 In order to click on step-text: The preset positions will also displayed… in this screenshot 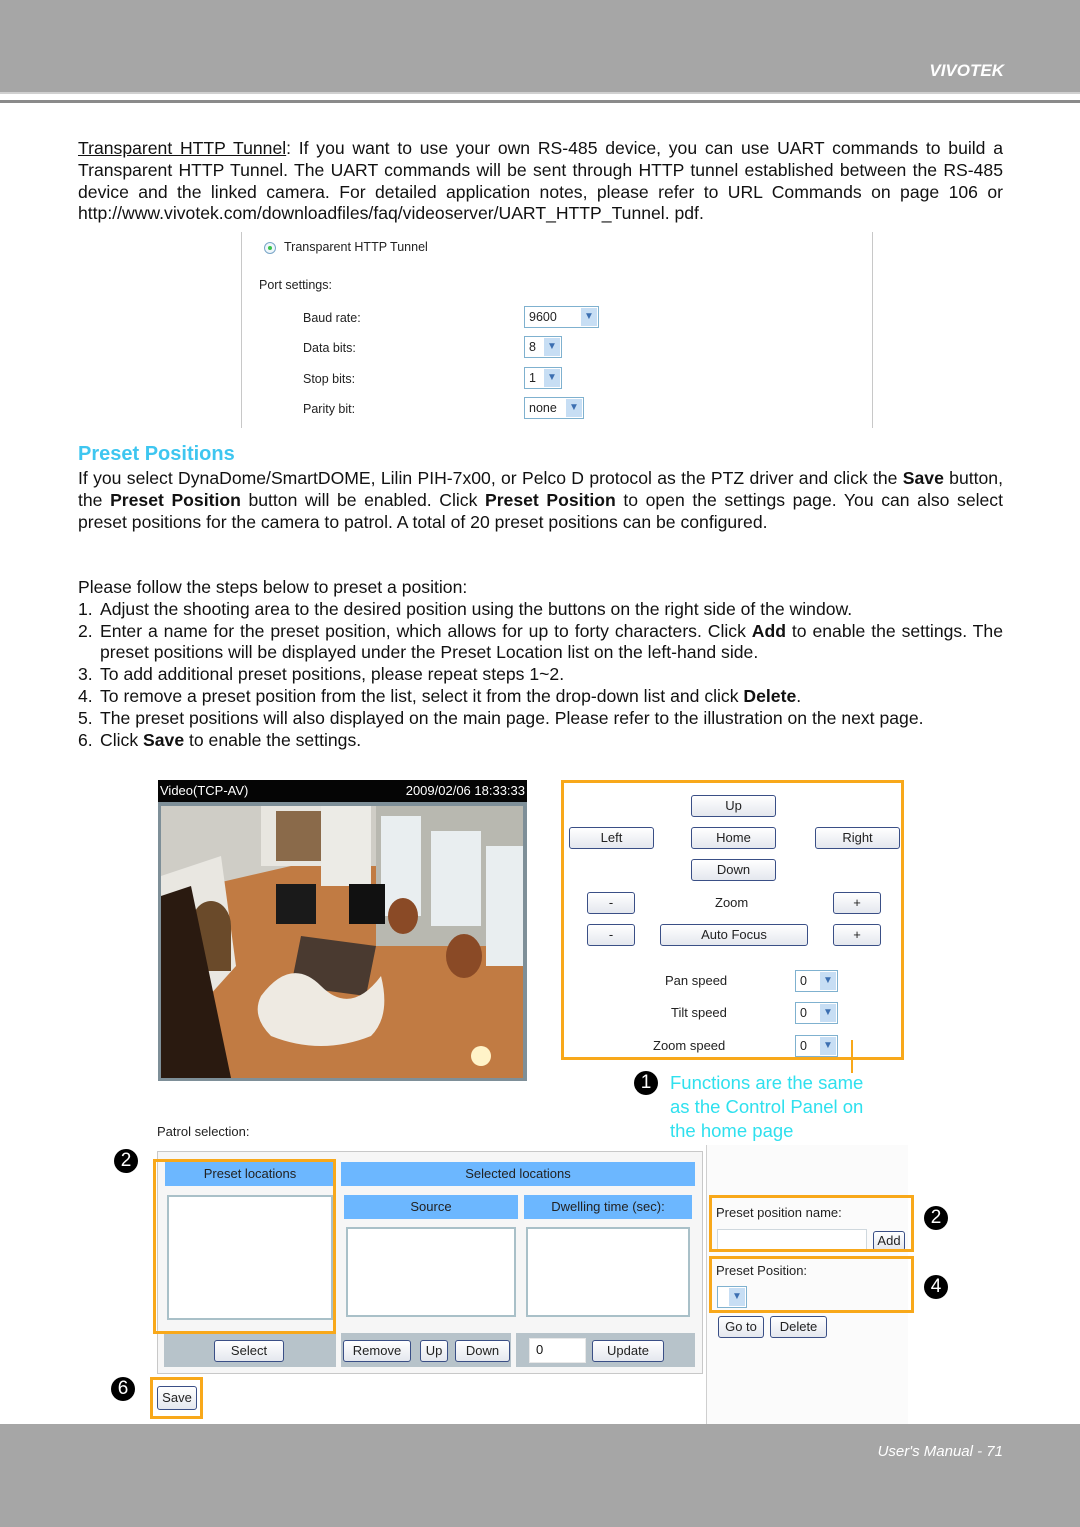, I will do `click(512, 717)`.